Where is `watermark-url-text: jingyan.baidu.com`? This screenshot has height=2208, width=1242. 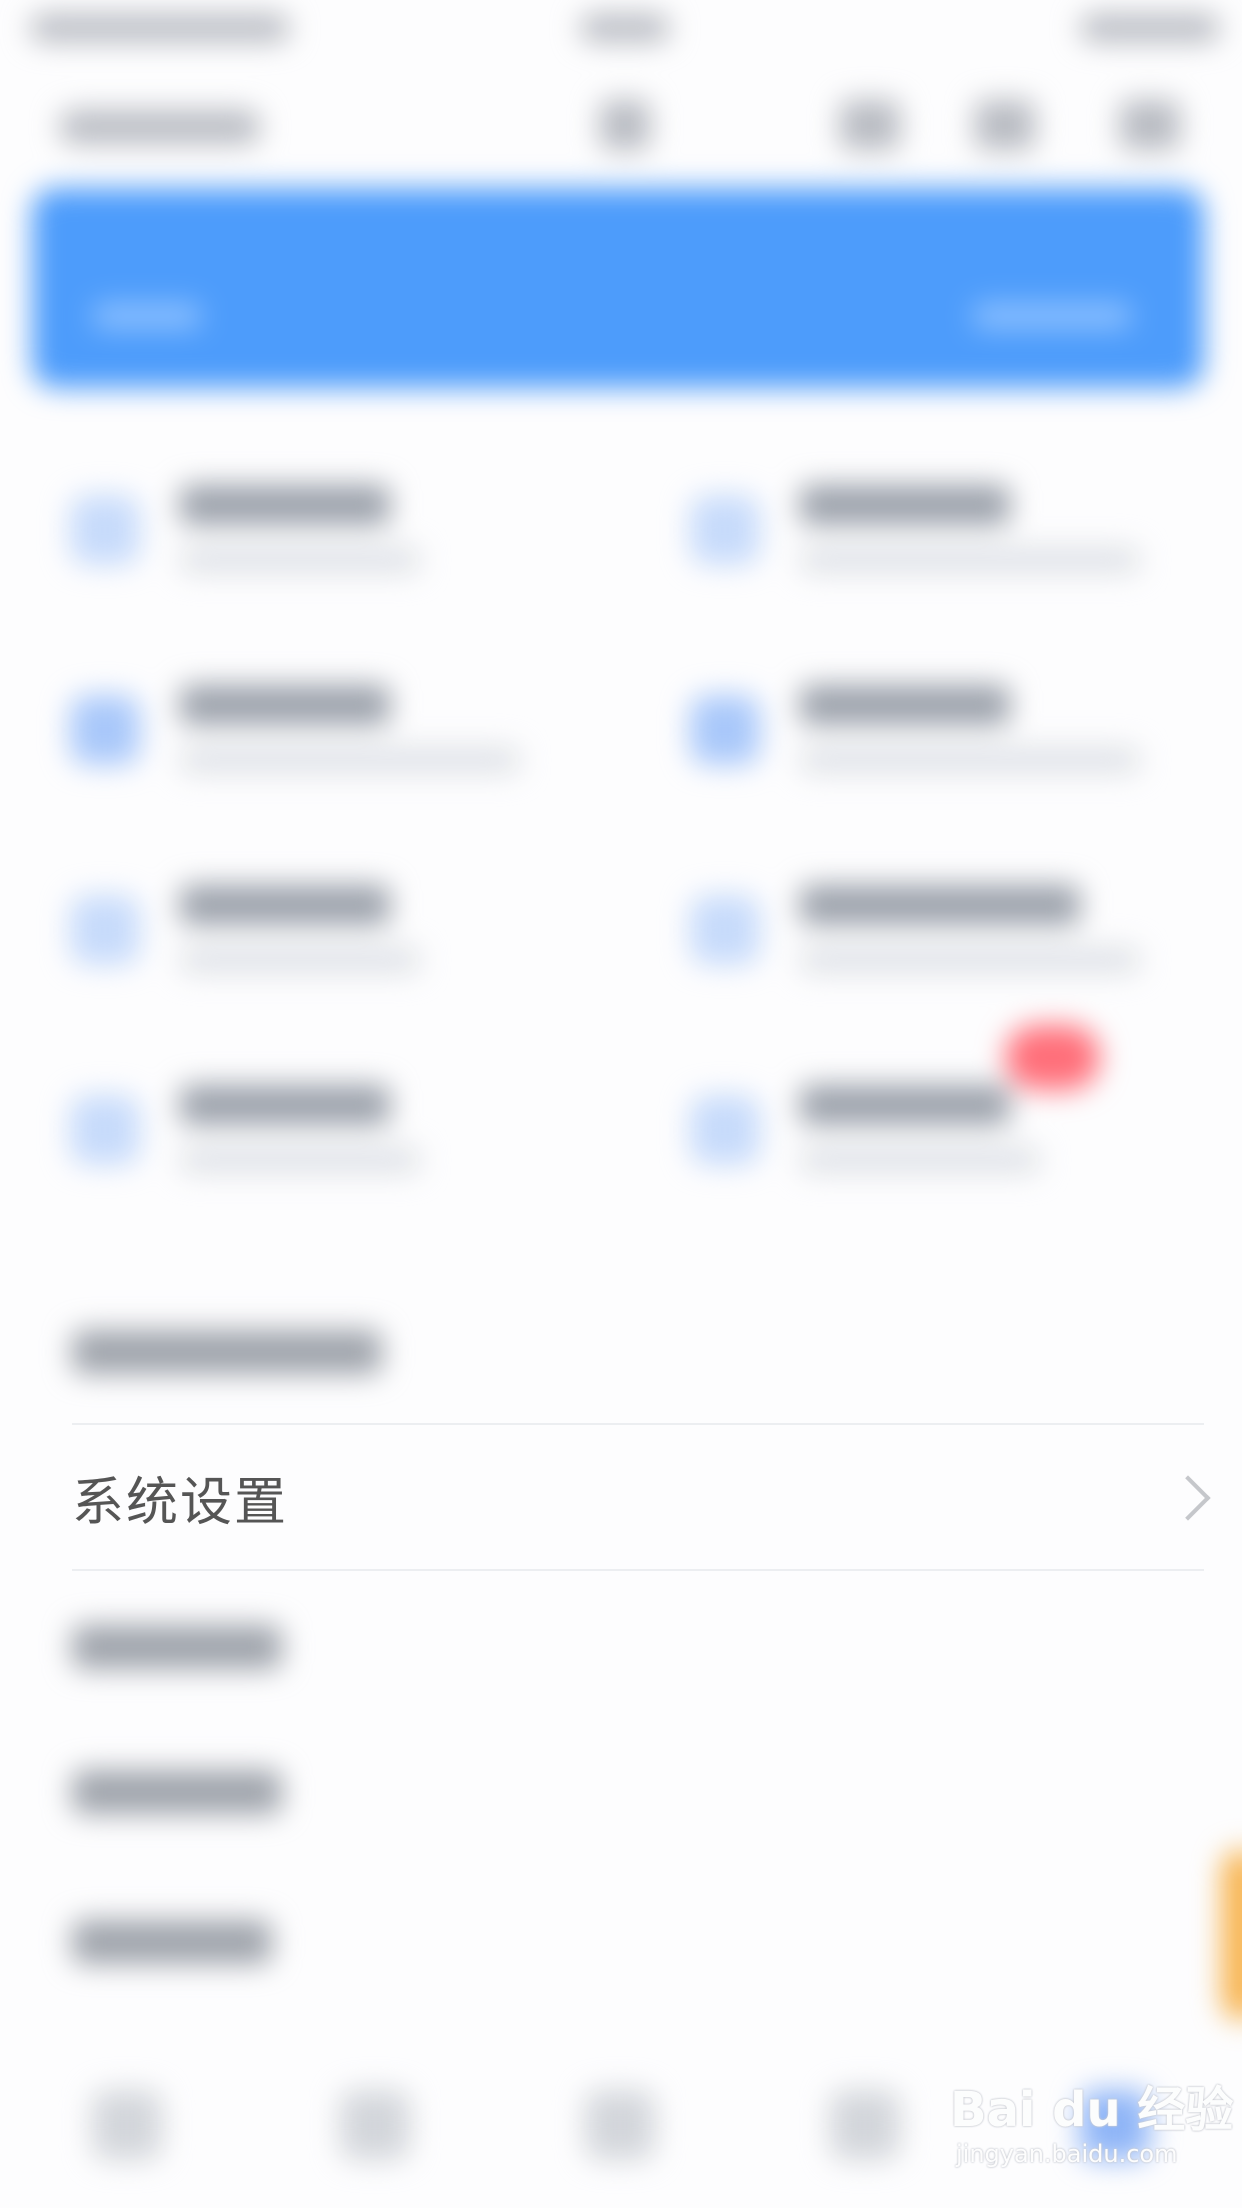 watermark-url-text: jingyan.baidu.com is located at coordinates (1067, 2154).